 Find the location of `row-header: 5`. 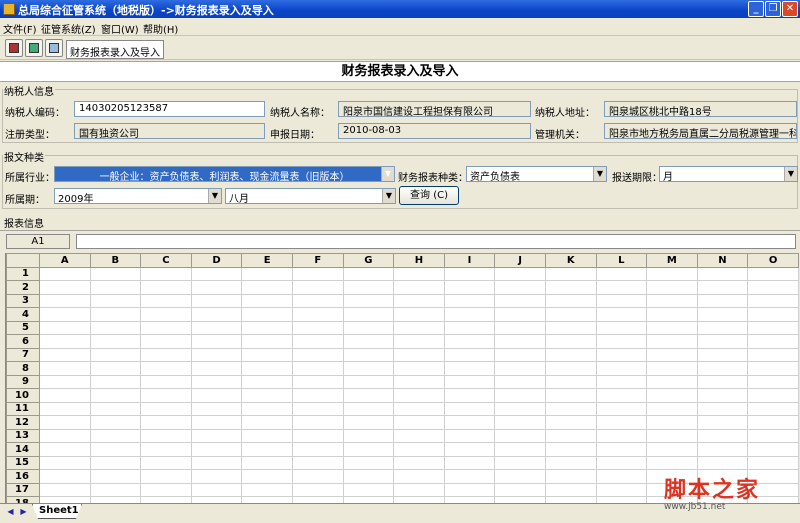

row-header: 5 is located at coordinates (23, 327).